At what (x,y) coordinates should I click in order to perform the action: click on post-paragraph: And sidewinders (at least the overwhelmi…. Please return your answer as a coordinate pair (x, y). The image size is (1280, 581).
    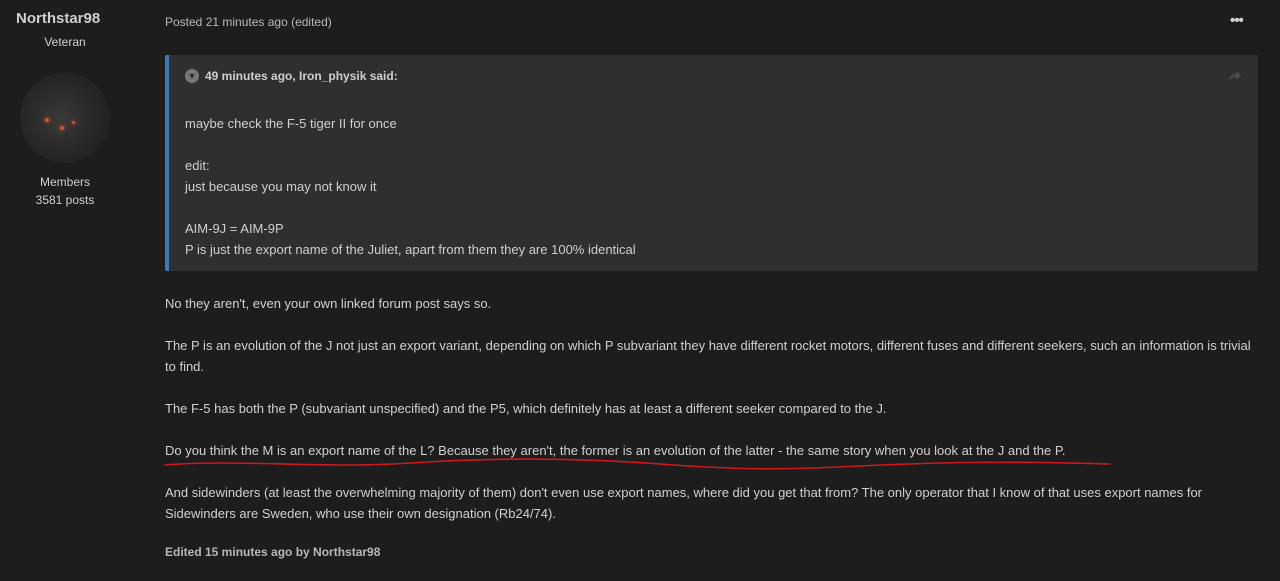
    Looking at the image, I should click on (684, 503).